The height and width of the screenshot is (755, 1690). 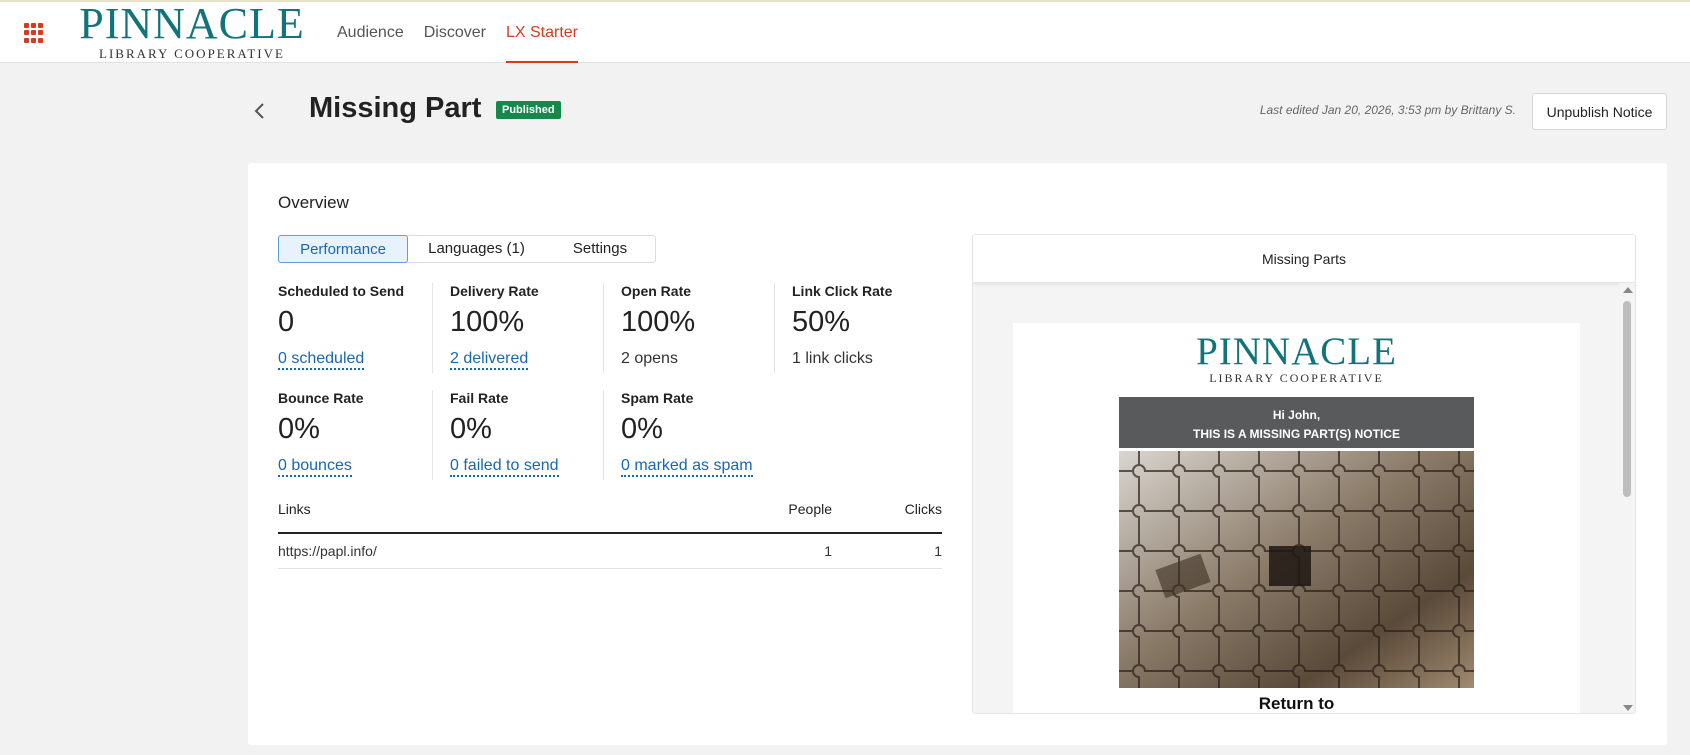 What do you see at coordinates (1628, 290) in the screenshot?
I see `scroll-up-arrow-icon` at bounding box center [1628, 290].